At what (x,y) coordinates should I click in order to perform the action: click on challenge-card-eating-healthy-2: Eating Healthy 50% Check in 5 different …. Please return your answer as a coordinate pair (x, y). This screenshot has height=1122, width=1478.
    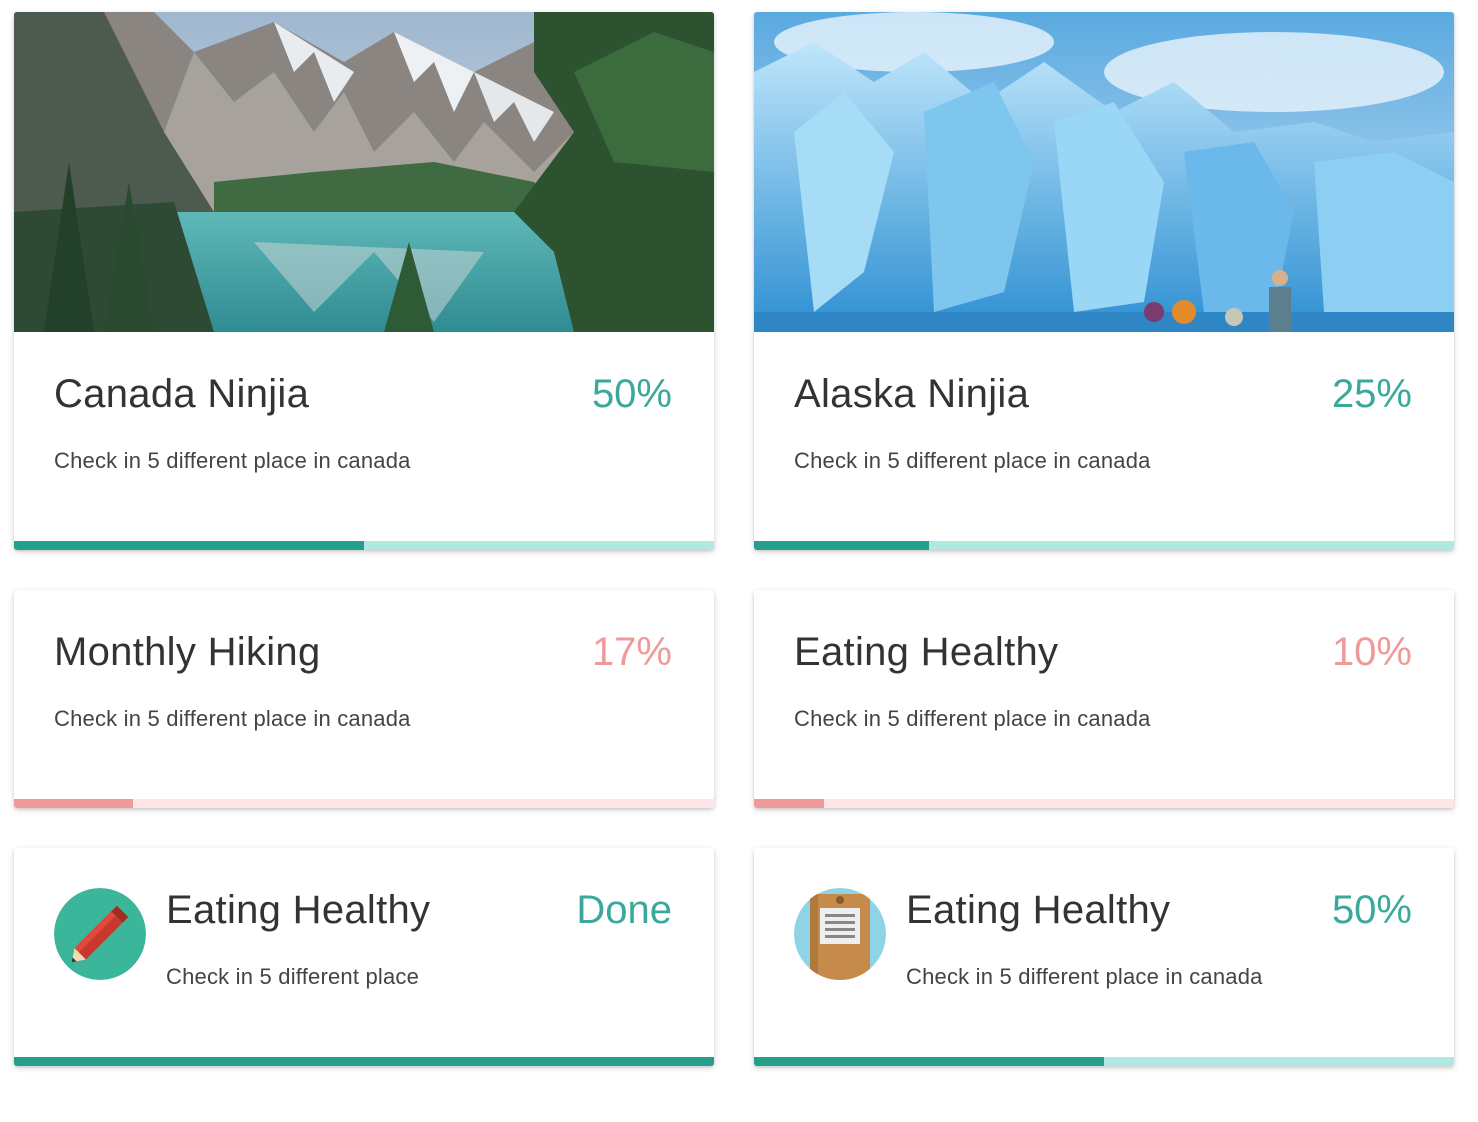
    Looking at the image, I should click on (1104, 957).